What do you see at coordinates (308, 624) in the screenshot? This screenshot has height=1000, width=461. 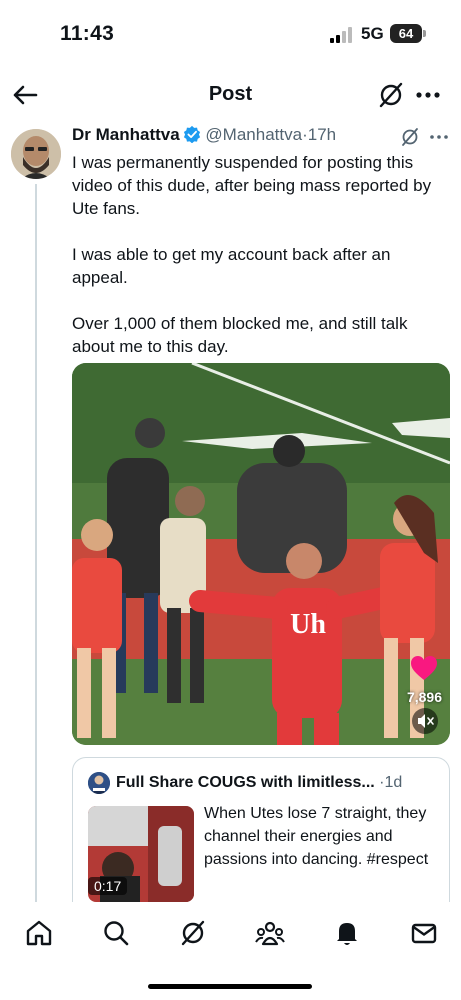 I see `jersey-text: Uh` at bounding box center [308, 624].